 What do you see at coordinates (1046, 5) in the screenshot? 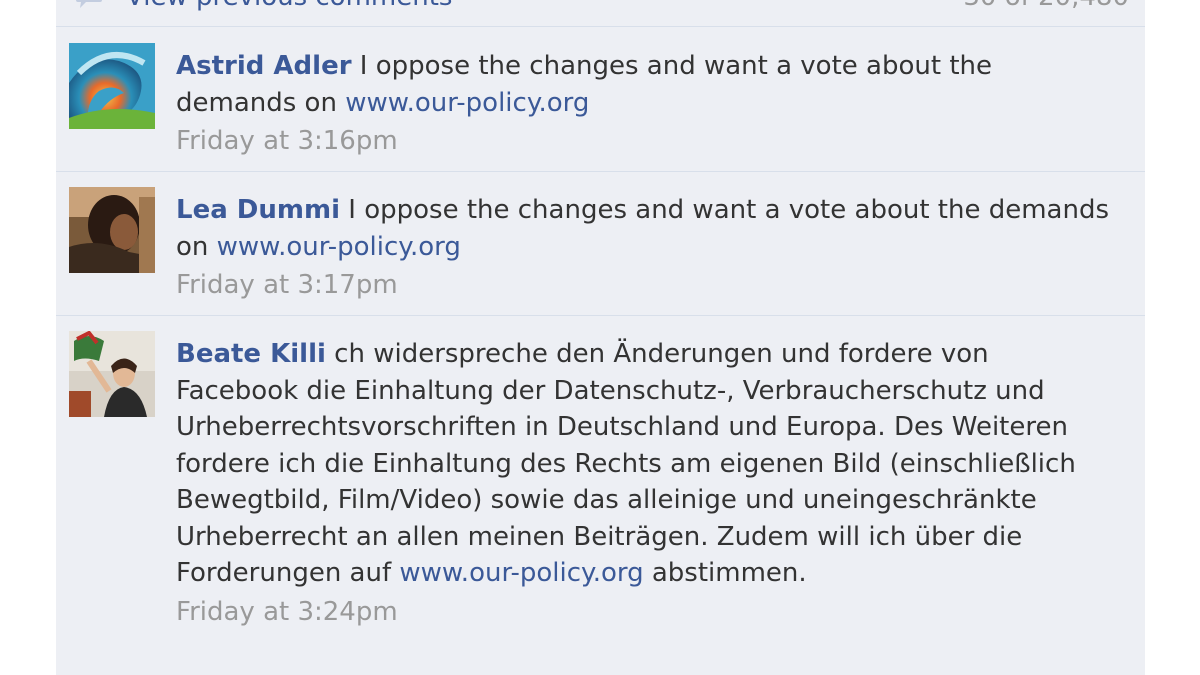
I see `comment-count: 30 of 20,480` at bounding box center [1046, 5].